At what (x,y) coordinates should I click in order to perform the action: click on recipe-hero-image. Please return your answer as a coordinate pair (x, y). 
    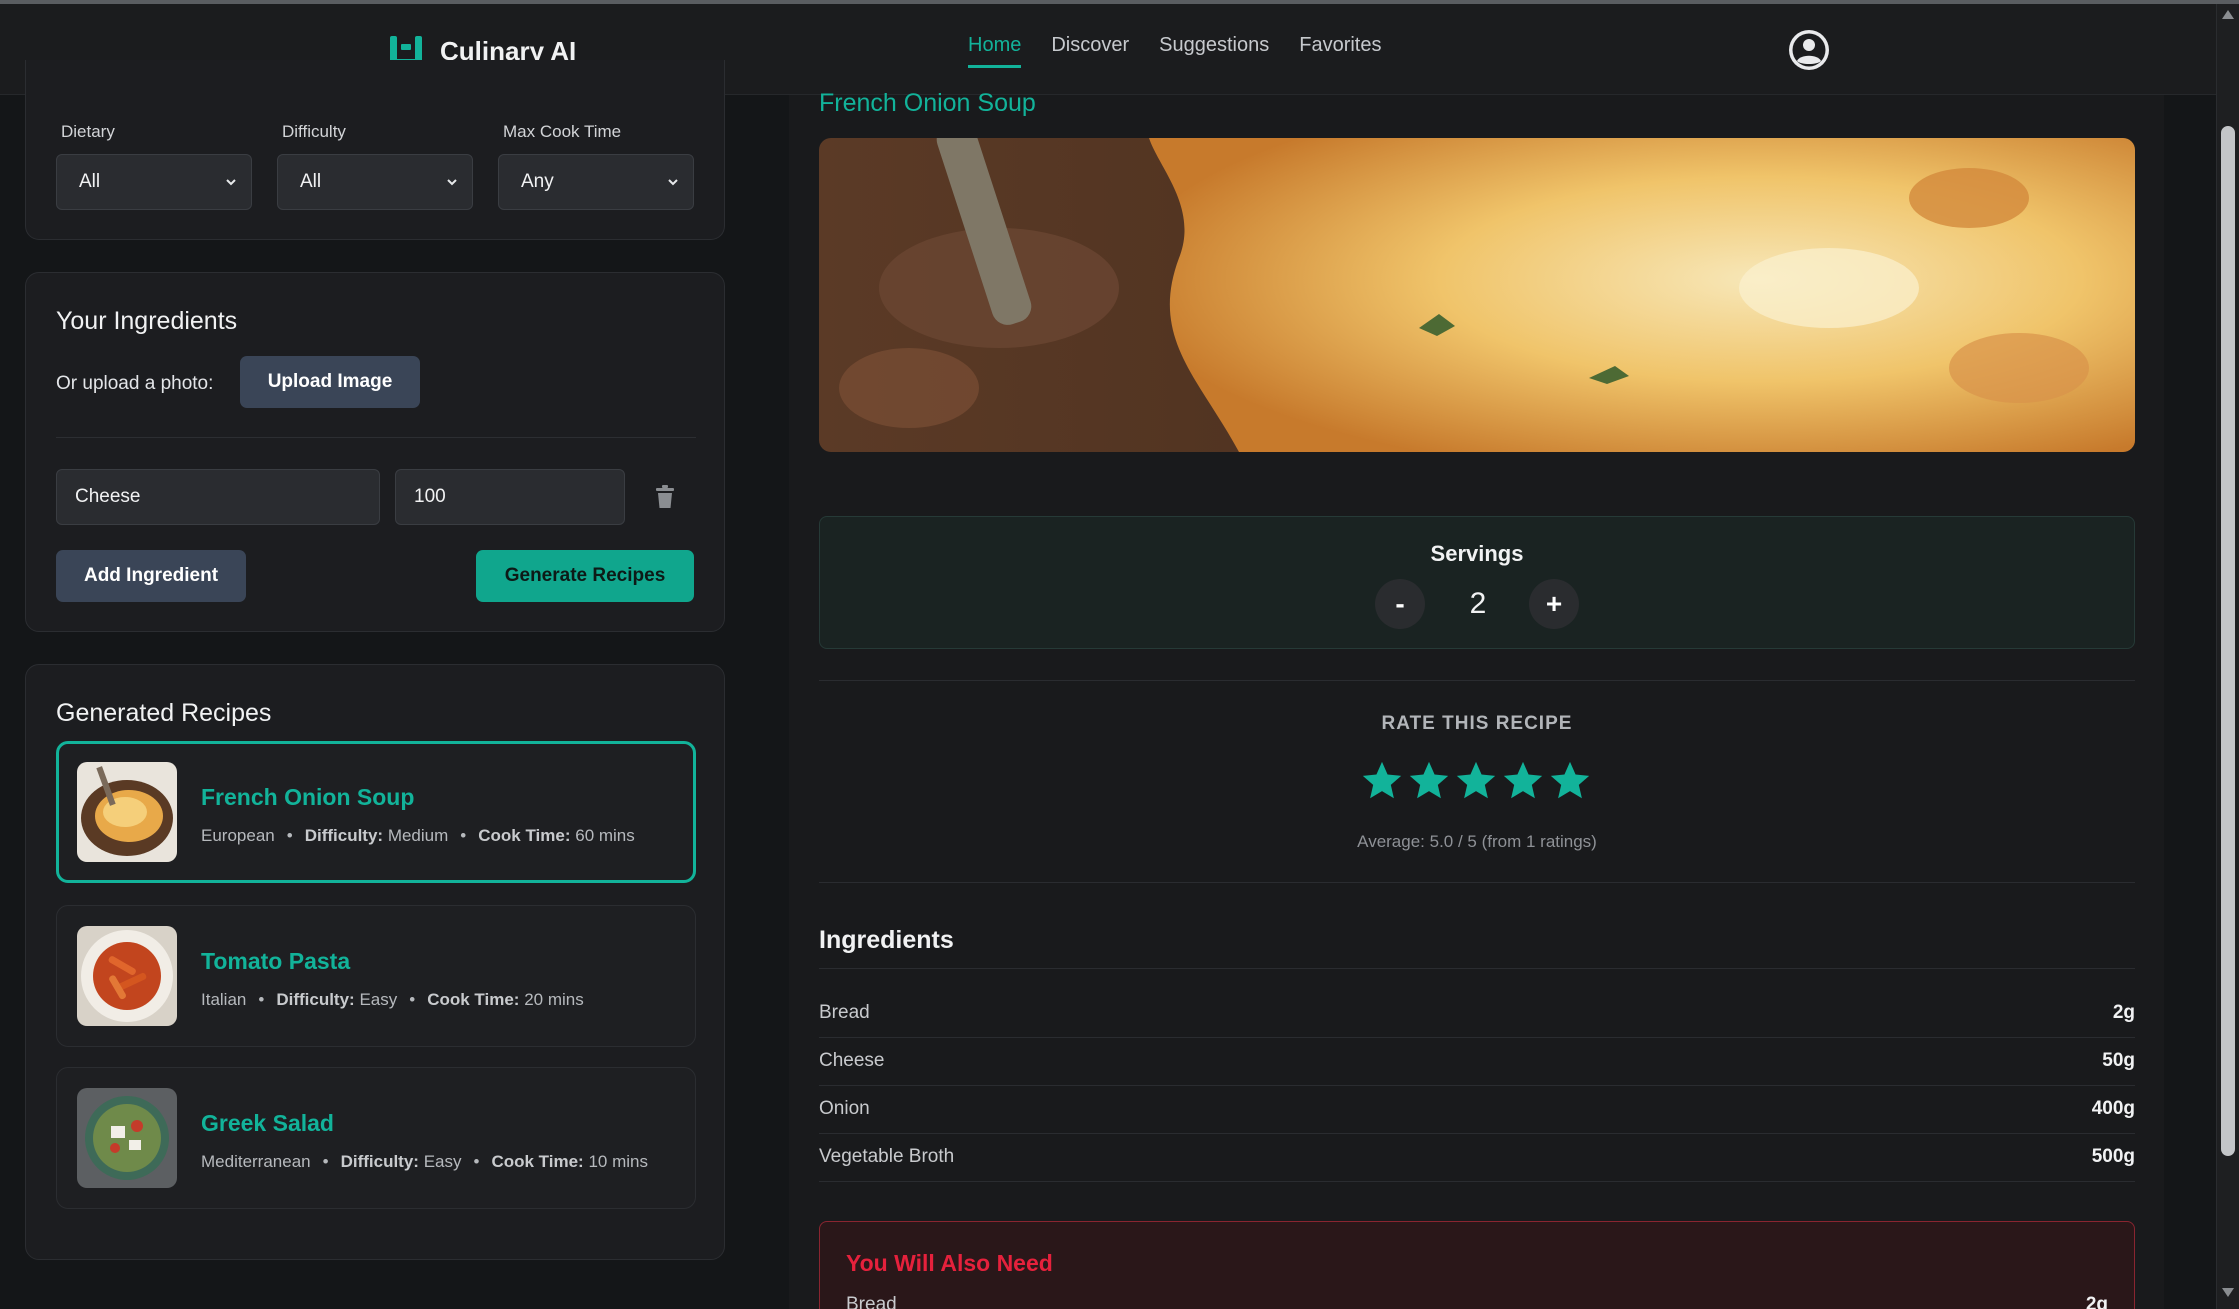
    Looking at the image, I should click on (1477, 295).